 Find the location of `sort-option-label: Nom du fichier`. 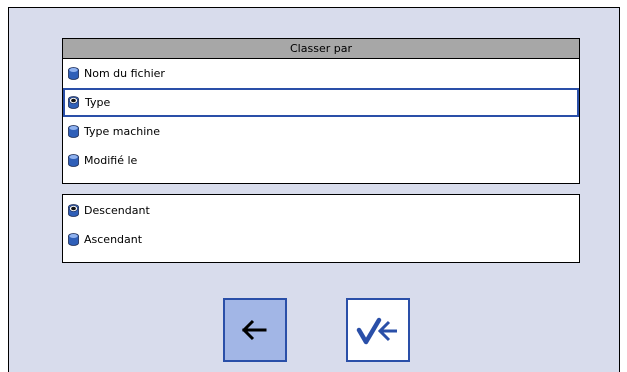

sort-option-label: Nom du fichier is located at coordinates (124, 73).